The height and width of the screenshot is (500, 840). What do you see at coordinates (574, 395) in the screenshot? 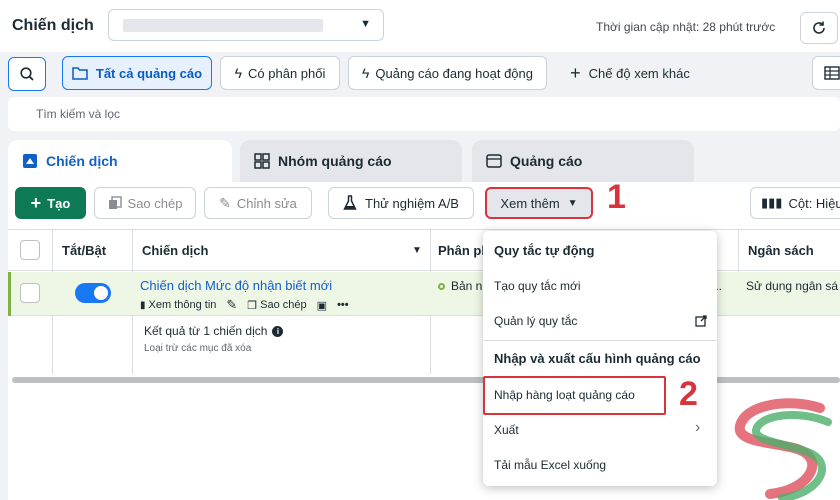
I see `bulk-import-highlight` at bounding box center [574, 395].